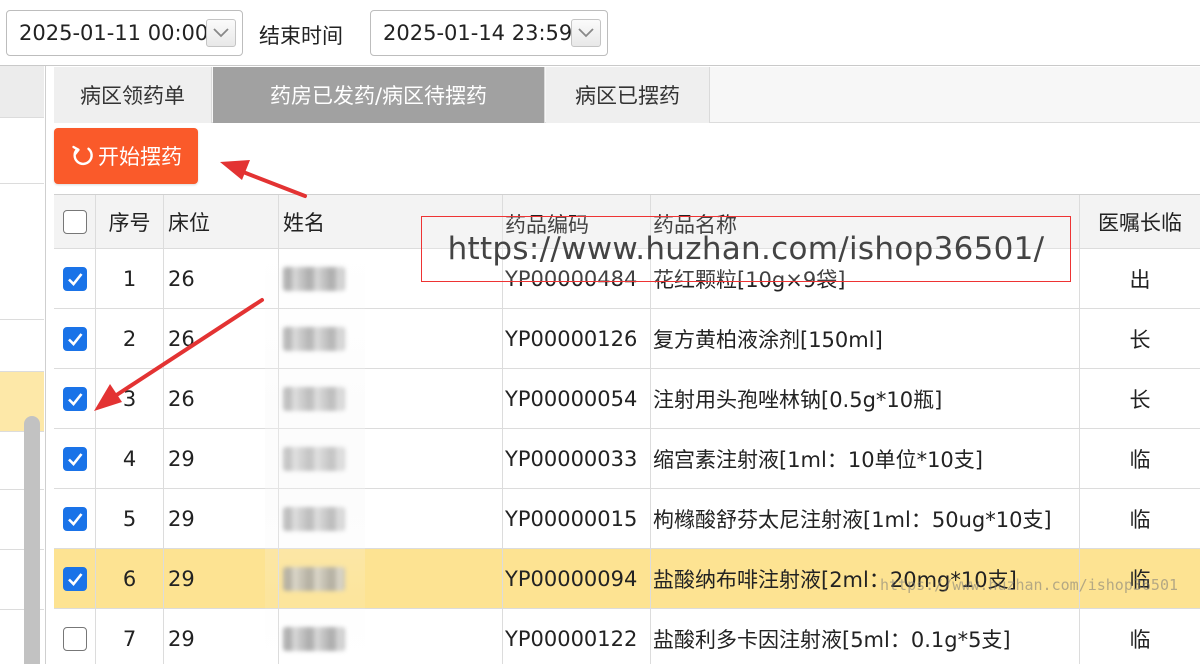  What do you see at coordinates (865, 398) in the screenshot?
I see `cell-drug-name: 注射用头孢唑林钠[0.5g*10瓶]` at bounding box center [865, 398].